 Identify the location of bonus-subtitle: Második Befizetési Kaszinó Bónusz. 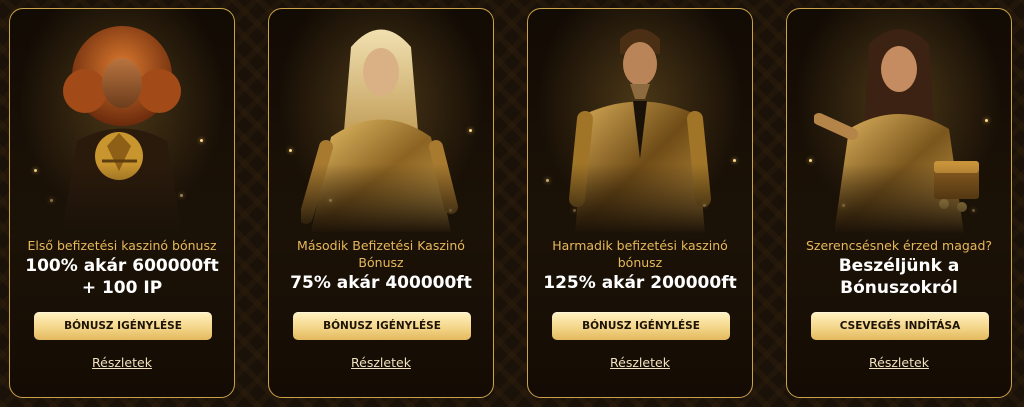
(381, 254).